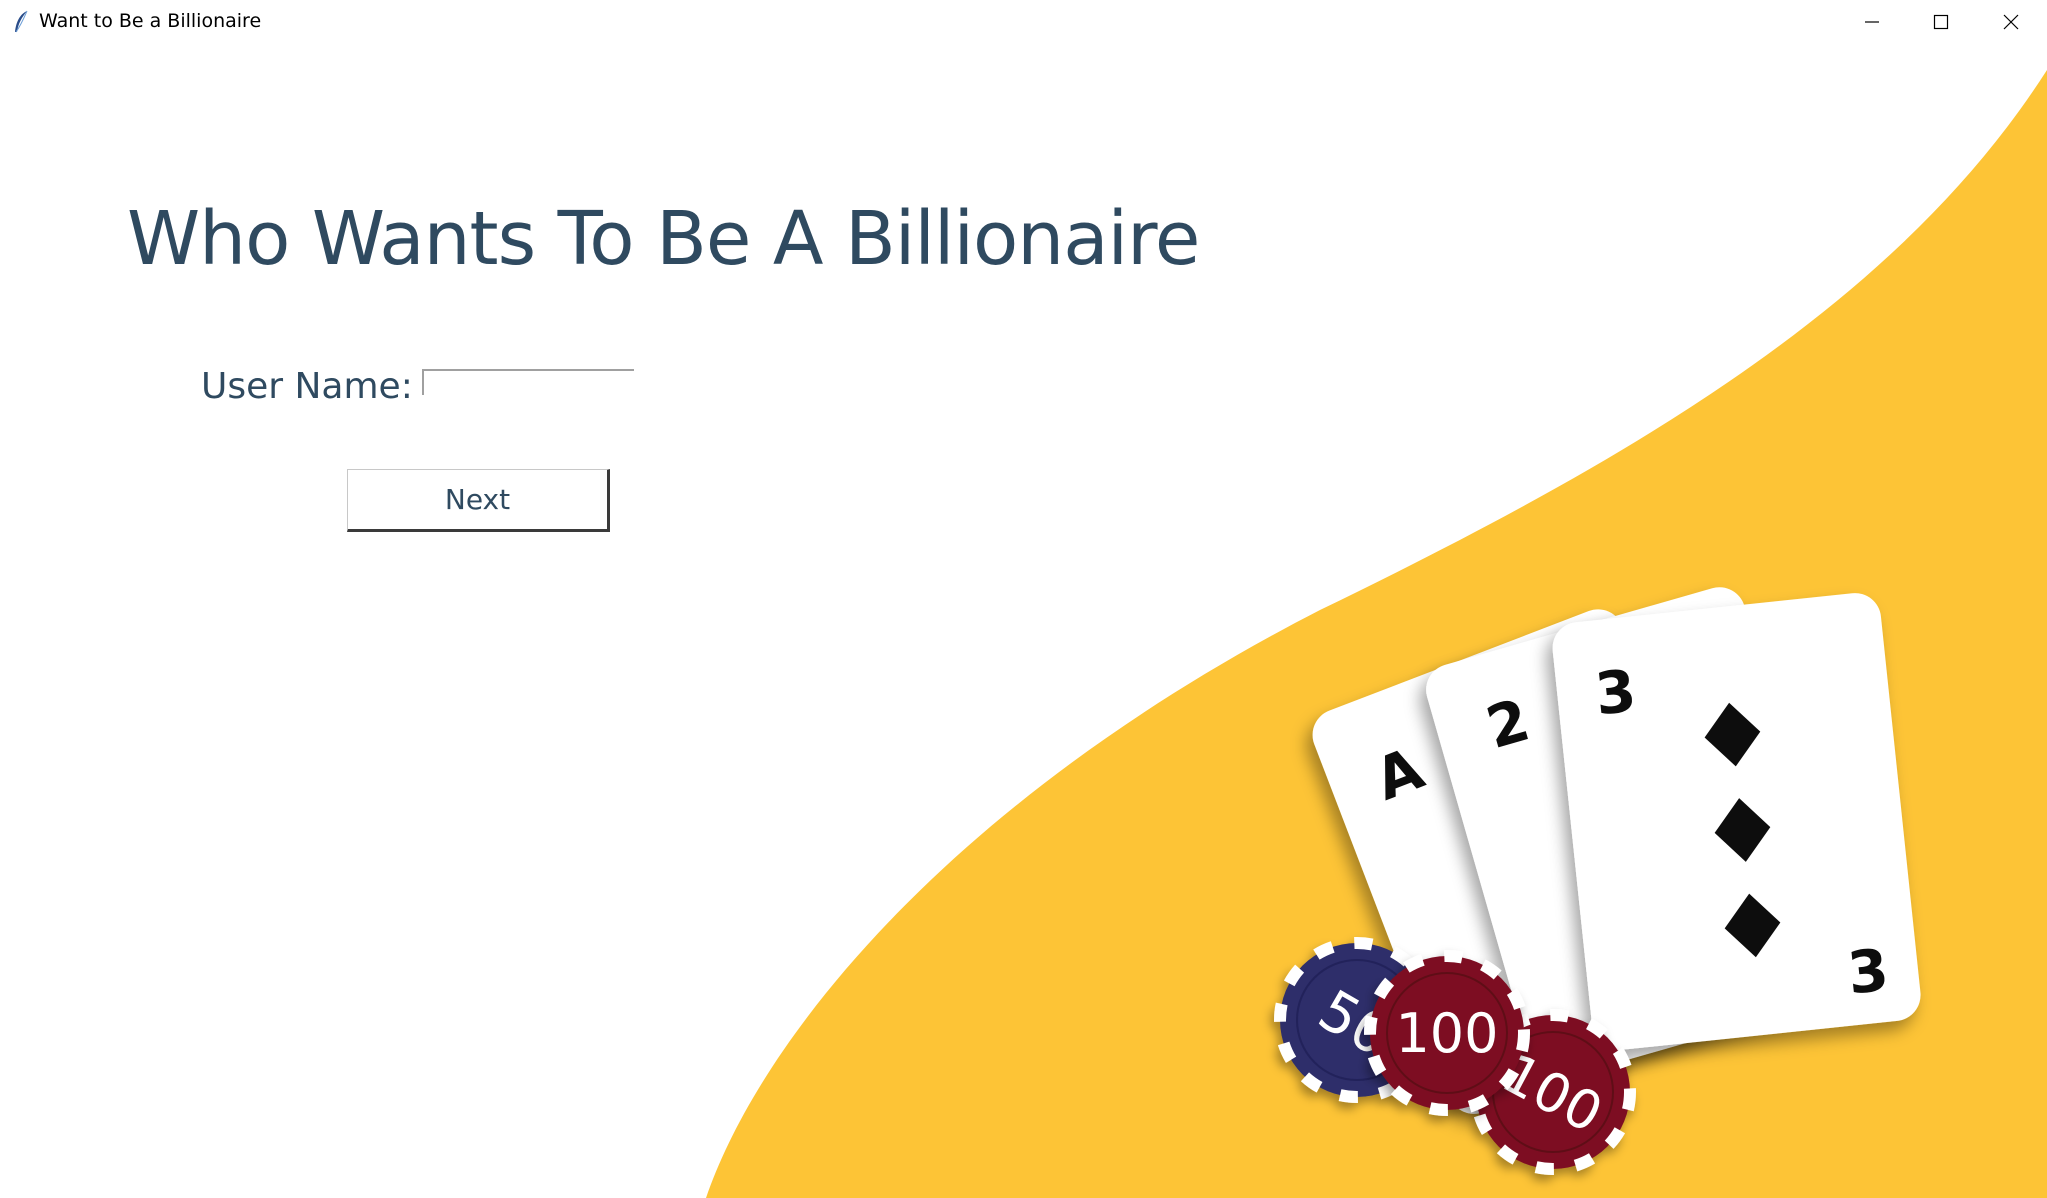  What do you see at coordinates (21, 21) in the screenshot?
I see `feather-icon` at bounding box center [21, 21].